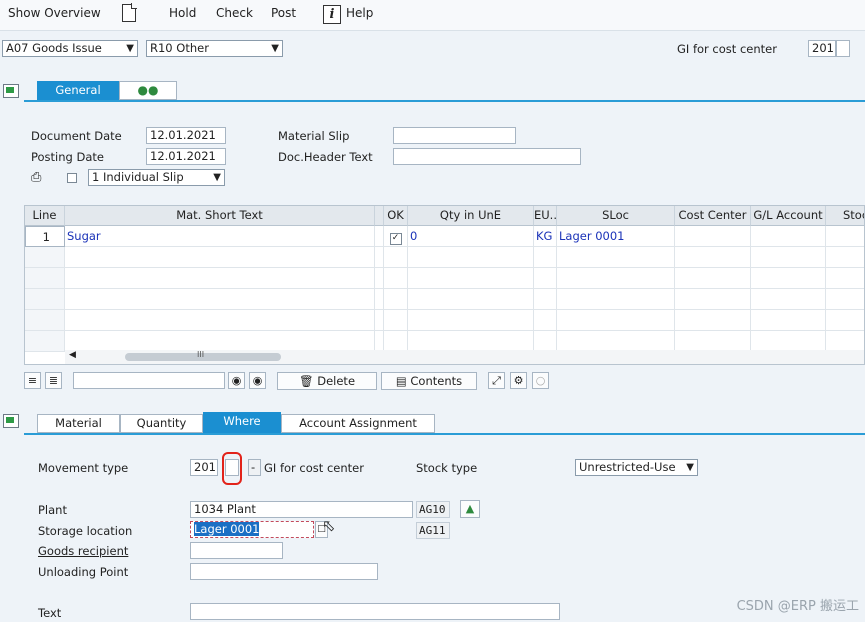  Describe the element at coordinates (252, 529) in the screenshot. I see `storage-location-field: Lager 0001` at that location.